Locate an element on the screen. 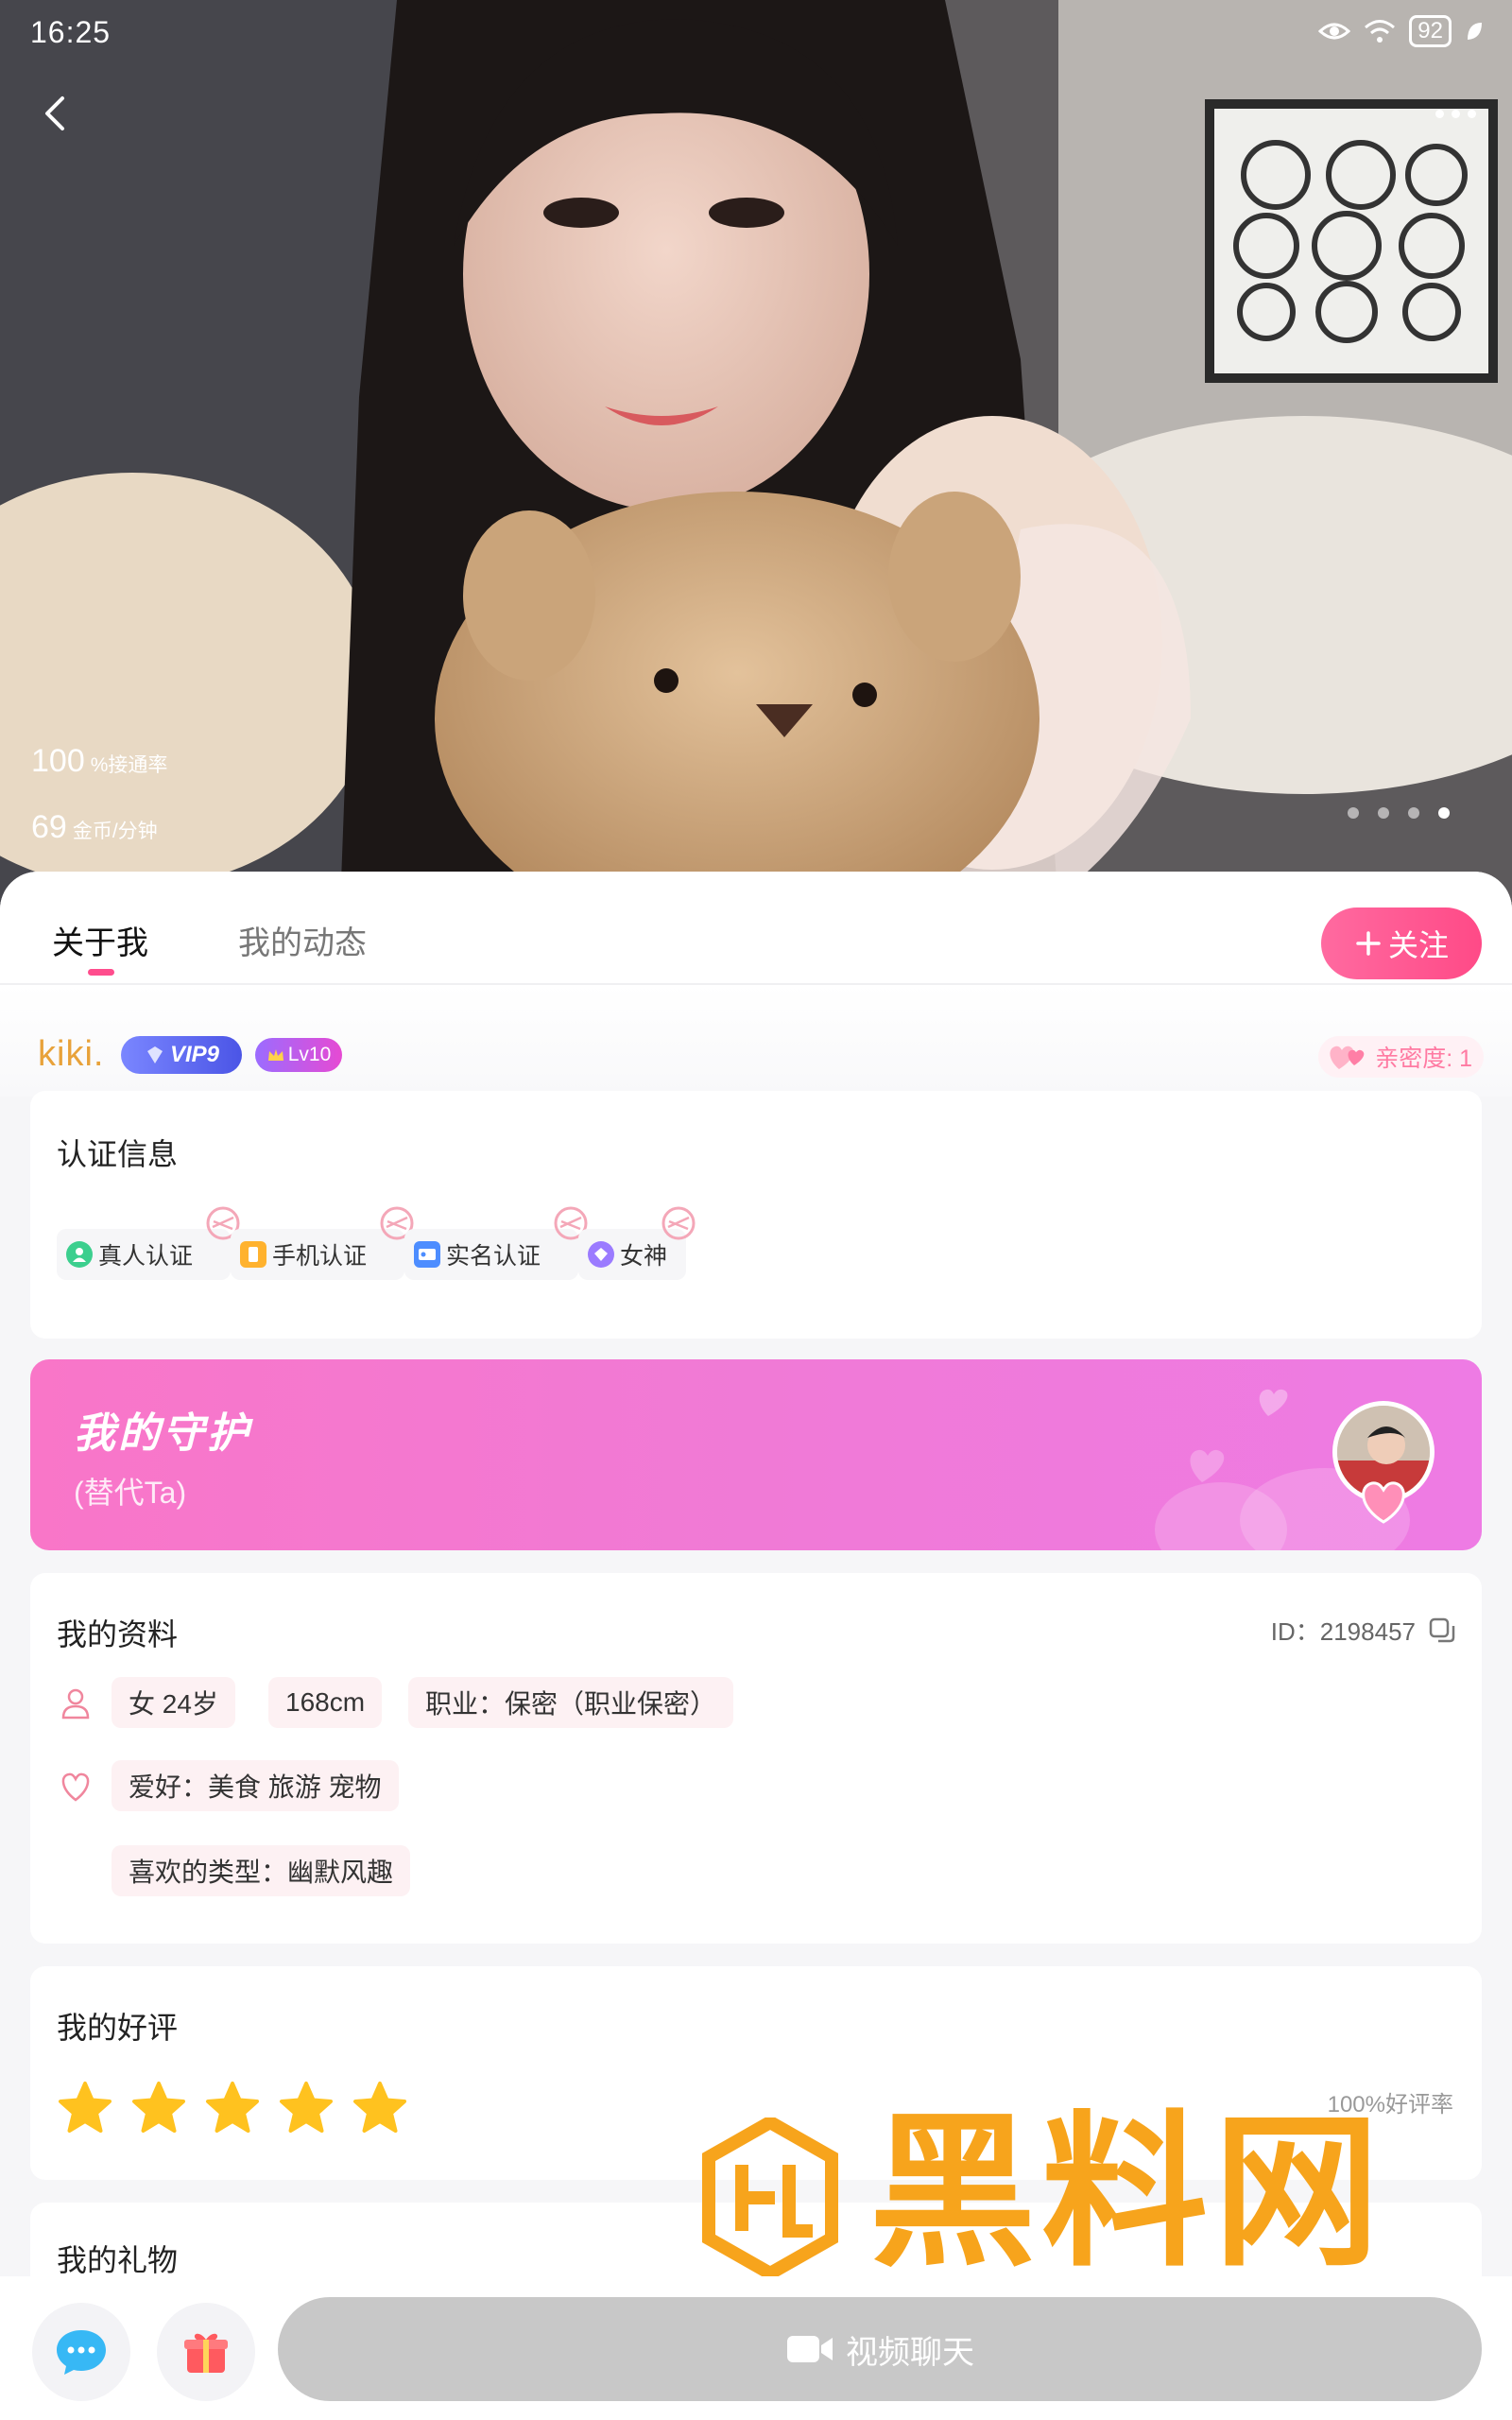 The width and height of the screenshot is (1512, 2420). status-icons: 92 is located at coordinates (1401, 31).